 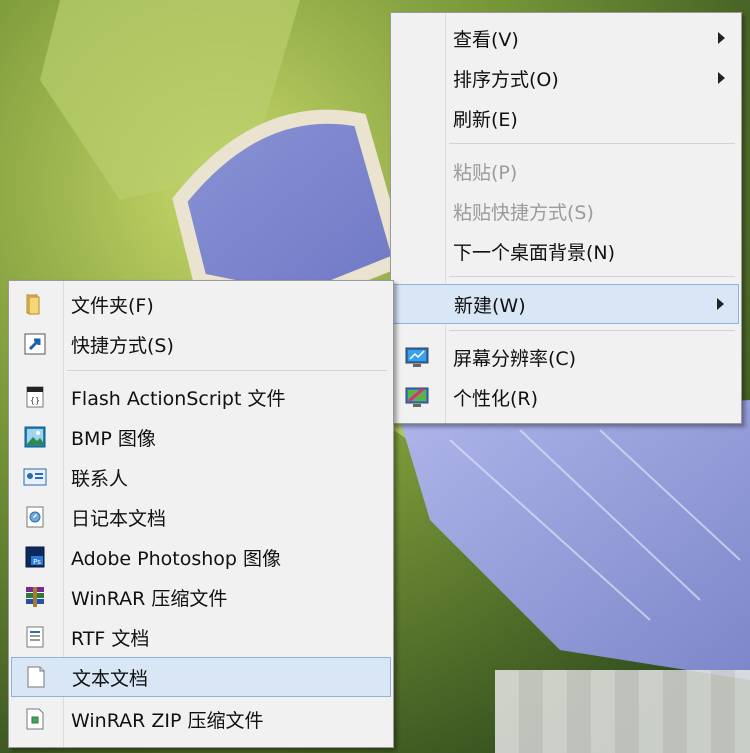 What do you see at coordinates (110, 678) in the screenshot?
I see `menu-item-label: 文本文档` at bounding box center [110, 678].